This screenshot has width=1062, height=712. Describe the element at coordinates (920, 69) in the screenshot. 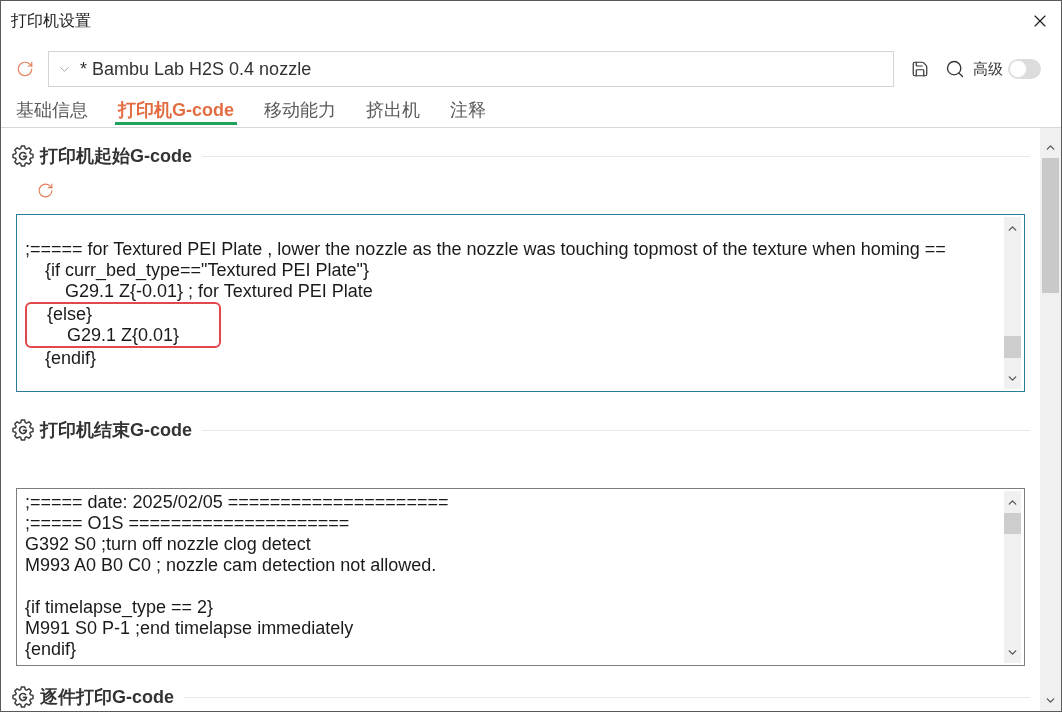

I see `save-icon` at that location.